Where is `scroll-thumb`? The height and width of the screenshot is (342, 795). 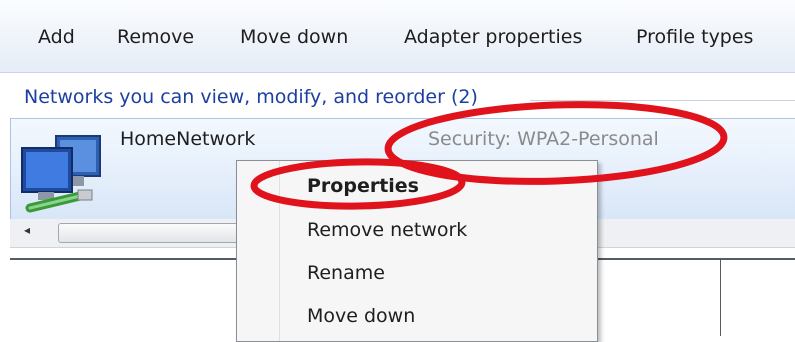 scroll-thumb is located at coordinates (159, 233).